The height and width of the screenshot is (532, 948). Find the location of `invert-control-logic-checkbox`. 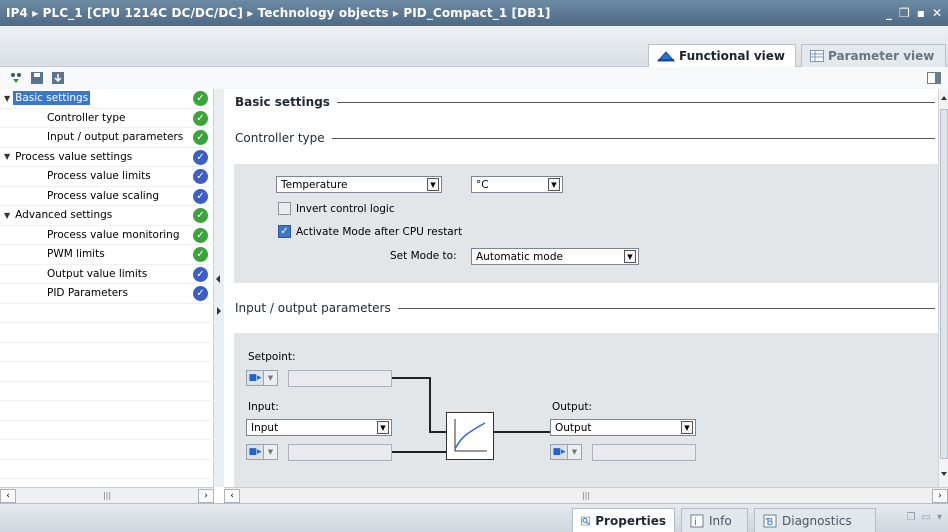

invert-control-logic-checkbox is located at coordinates (284, 208).